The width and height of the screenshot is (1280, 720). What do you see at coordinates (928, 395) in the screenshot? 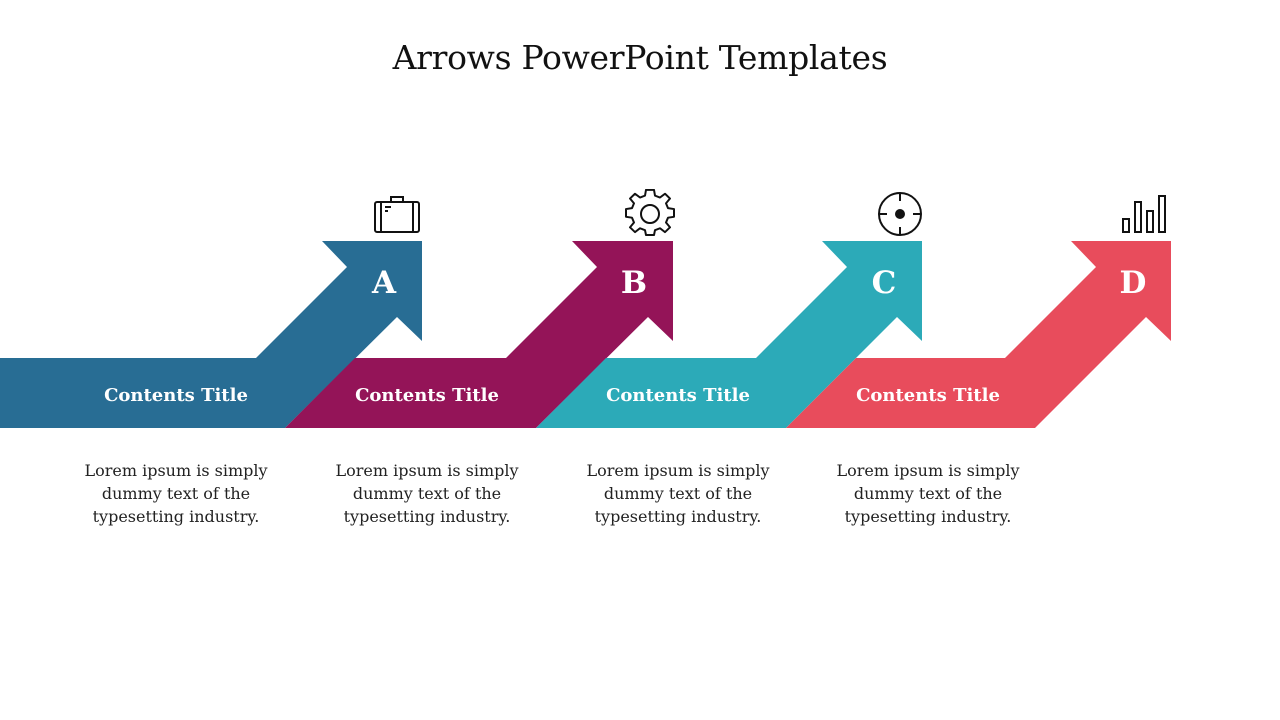
I see `step-heading-d: Contents Title` at bounding box center [928, 395].